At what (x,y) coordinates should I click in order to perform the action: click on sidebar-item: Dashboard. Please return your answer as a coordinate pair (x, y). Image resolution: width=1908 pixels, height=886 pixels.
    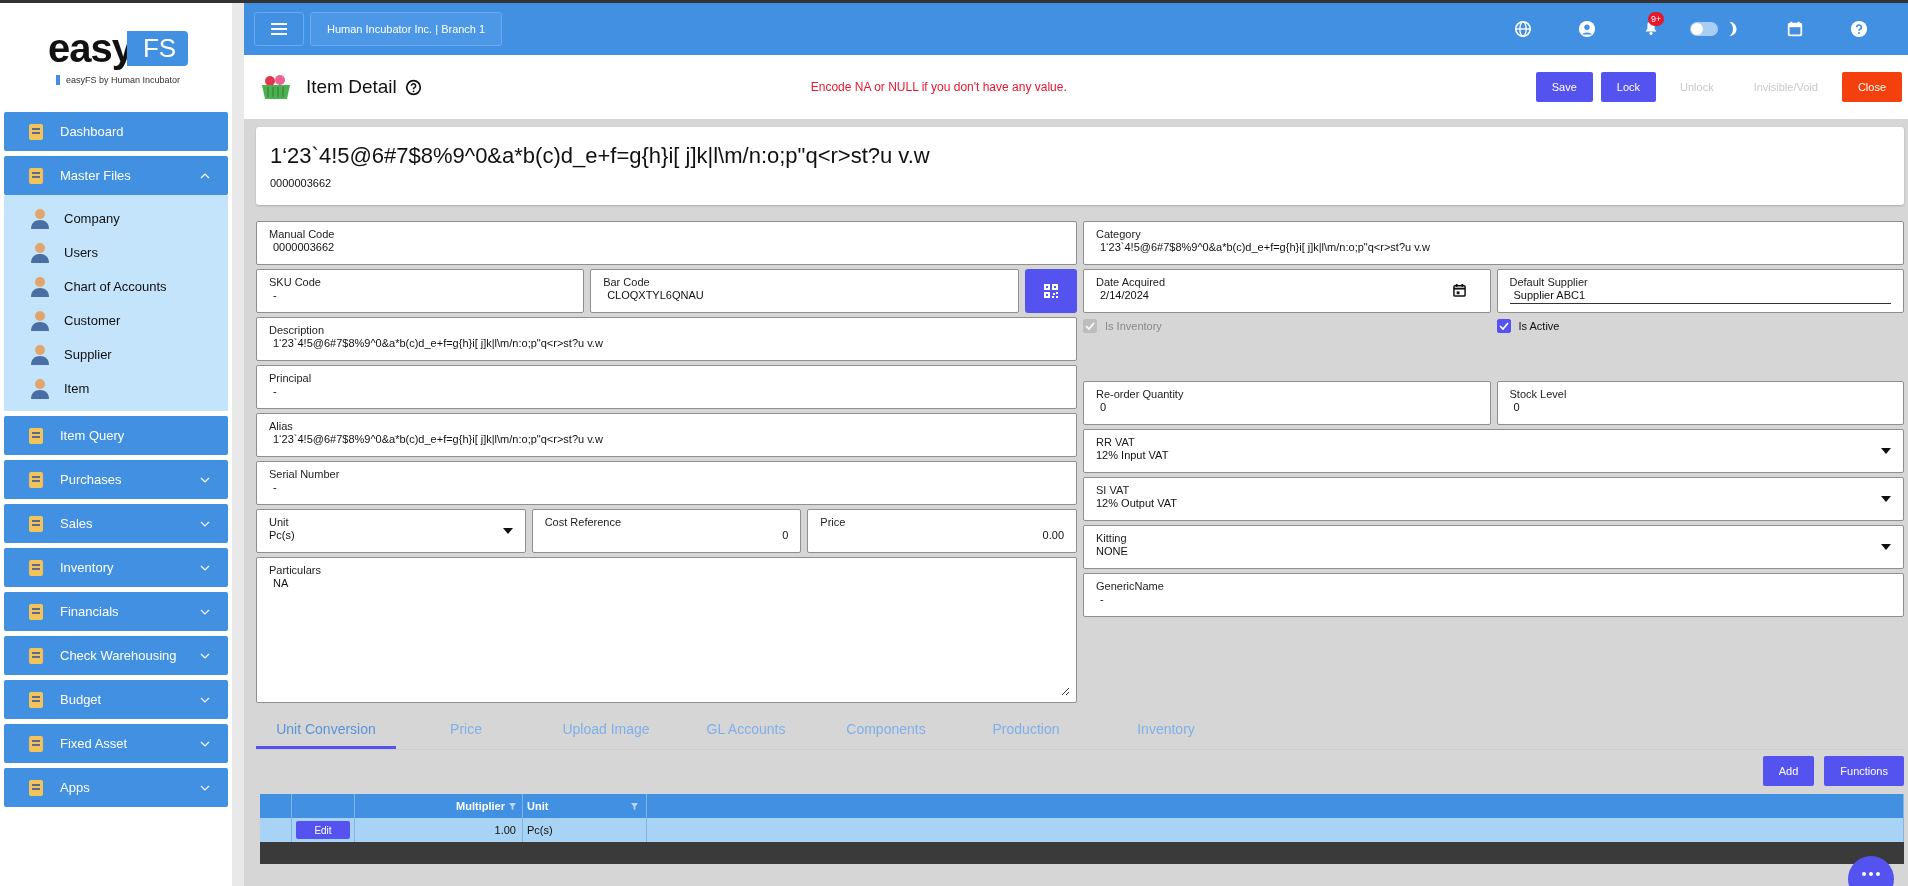
    Looking at the image, I should click on (116, 131).